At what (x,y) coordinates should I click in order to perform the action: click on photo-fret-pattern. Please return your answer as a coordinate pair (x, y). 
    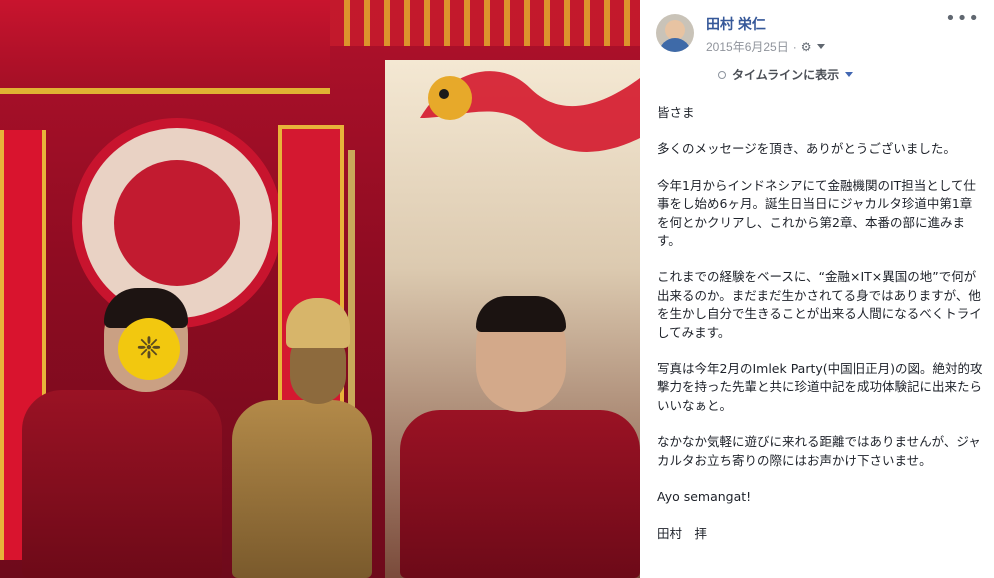
    Looking at the image, I should click on (485, 23).